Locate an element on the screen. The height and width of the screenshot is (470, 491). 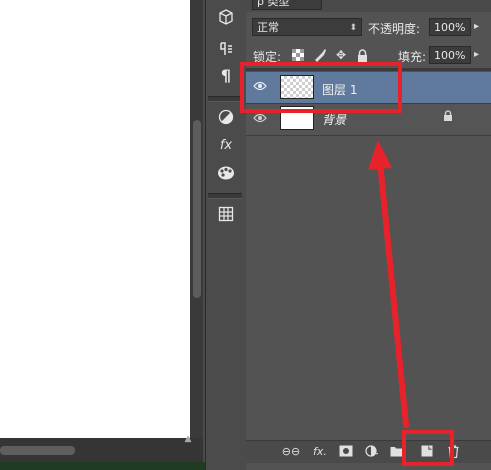
lock-icon is located at coordinates (448, 117).